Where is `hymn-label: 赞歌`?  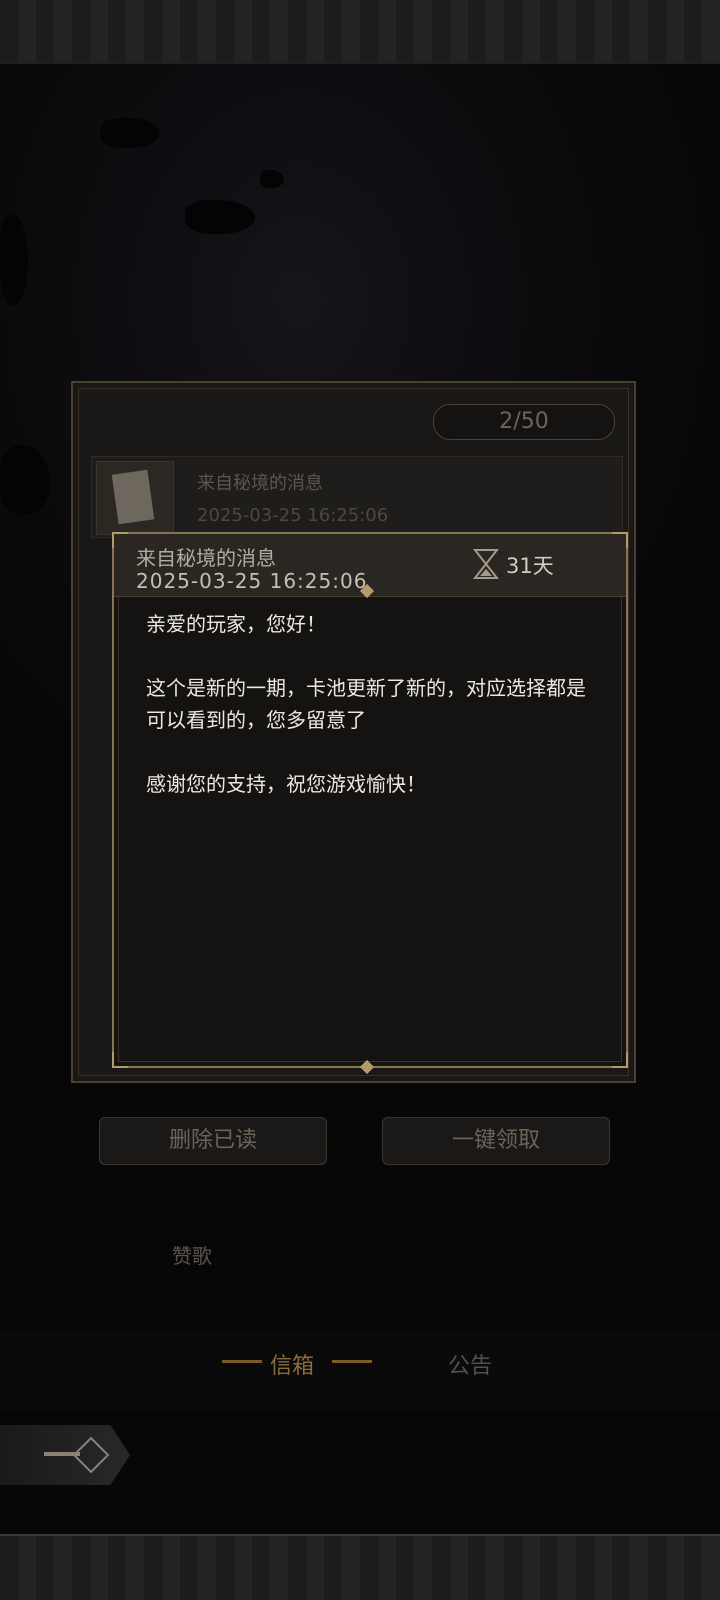
hymn-label: 赞歌 is located at coordinates (192, 1256).